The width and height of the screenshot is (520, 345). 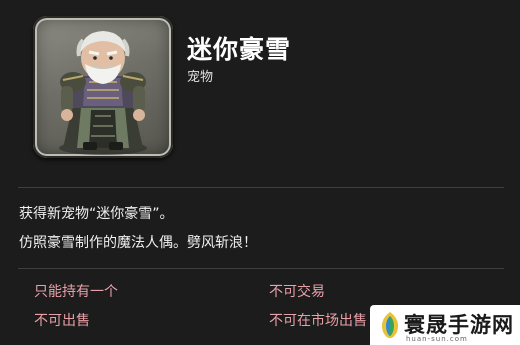 I want to click on attribute-unsellable: 不可出售, so click(x=62, y=321).